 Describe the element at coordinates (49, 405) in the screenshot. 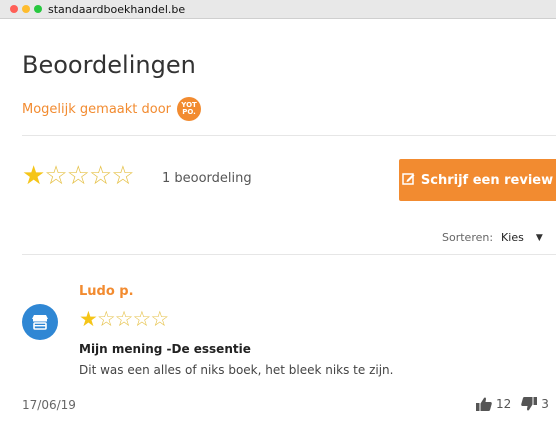

I see `review-date: 17/06/19` at that location.